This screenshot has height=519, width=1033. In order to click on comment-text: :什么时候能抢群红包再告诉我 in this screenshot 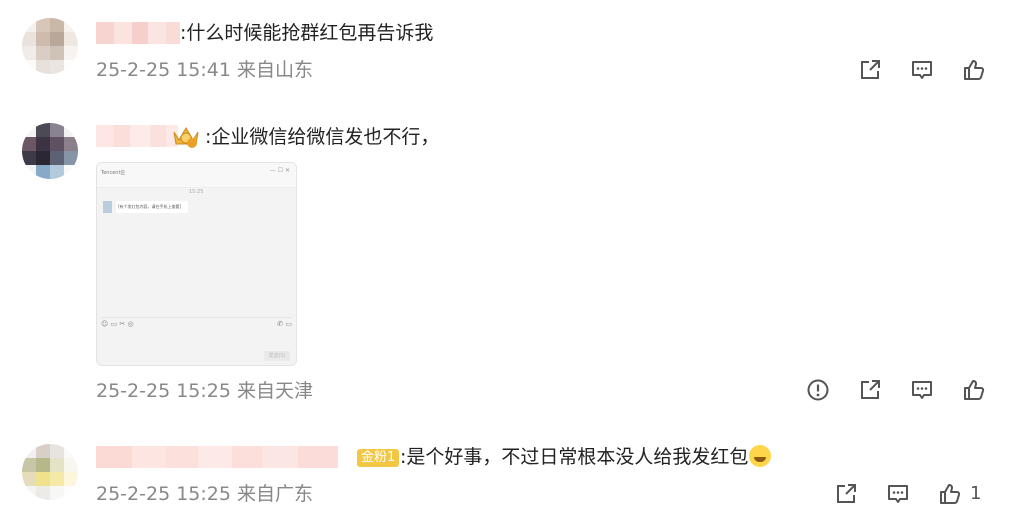, I will do `click(307, 33)`.